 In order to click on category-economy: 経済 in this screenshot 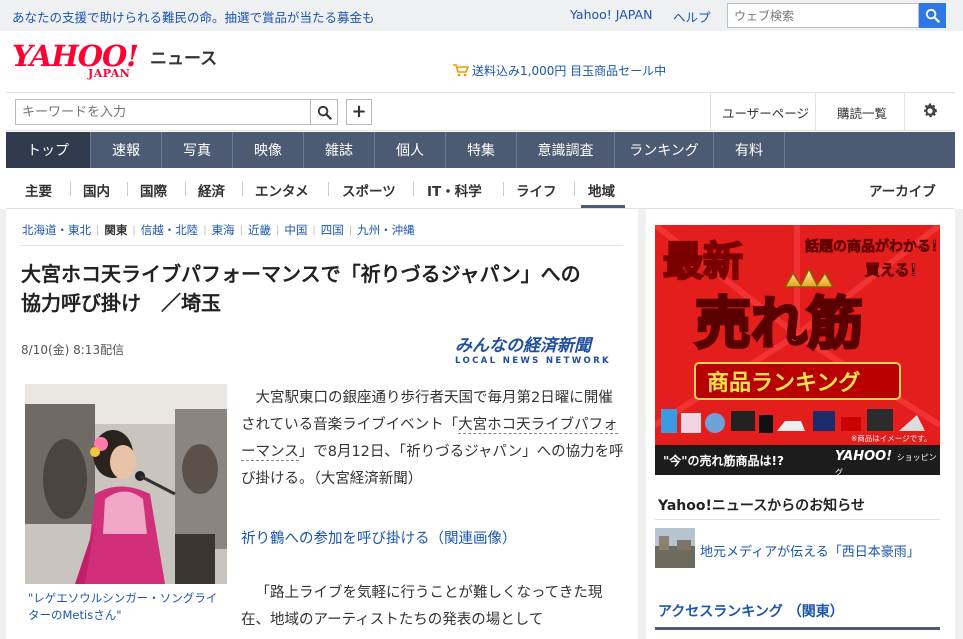, I will do `click(211, 190)`.